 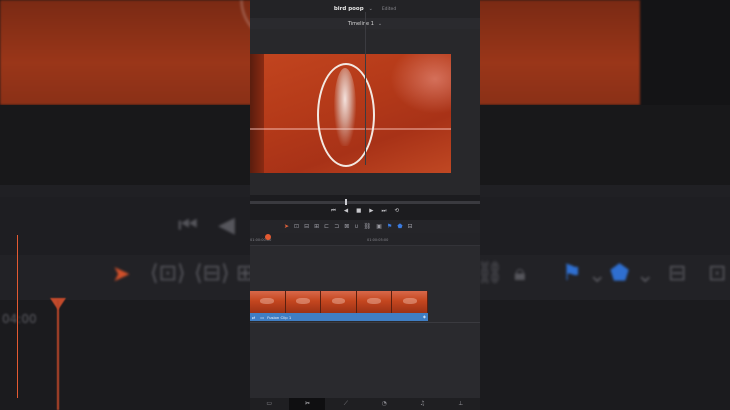 What do you see at coordinates (371, 212) in the screenshot?
I see `play-icon: ▶` at bounding box center [371, 212].